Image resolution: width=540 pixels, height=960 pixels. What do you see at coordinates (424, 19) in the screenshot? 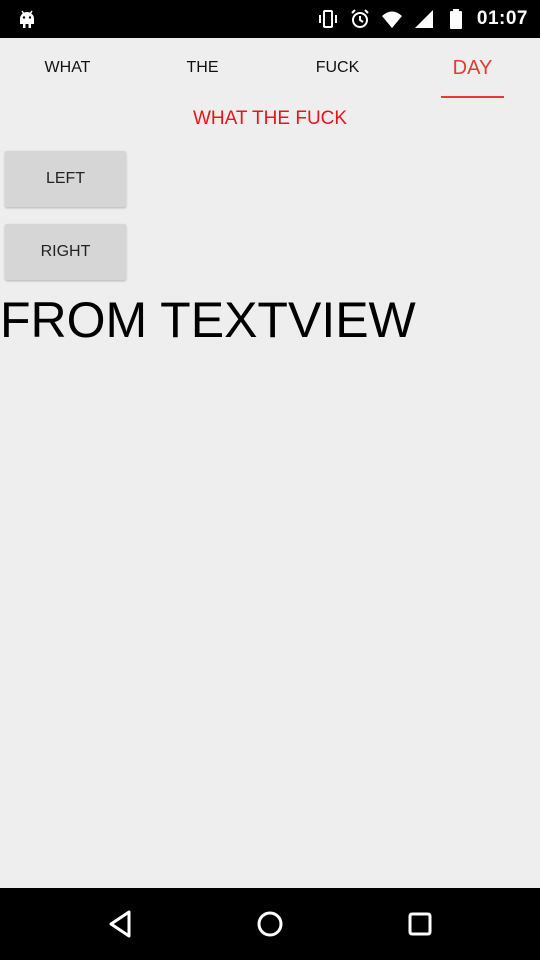
I see `signal-icon` at bounding box center [424, 19].